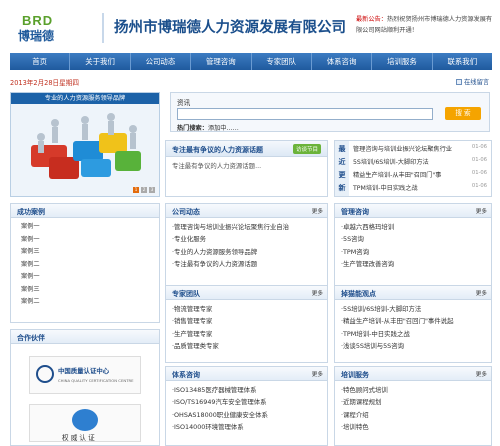  I want to click on news-item: ·专注最有争议的人力资源话题, so click(246, 264).